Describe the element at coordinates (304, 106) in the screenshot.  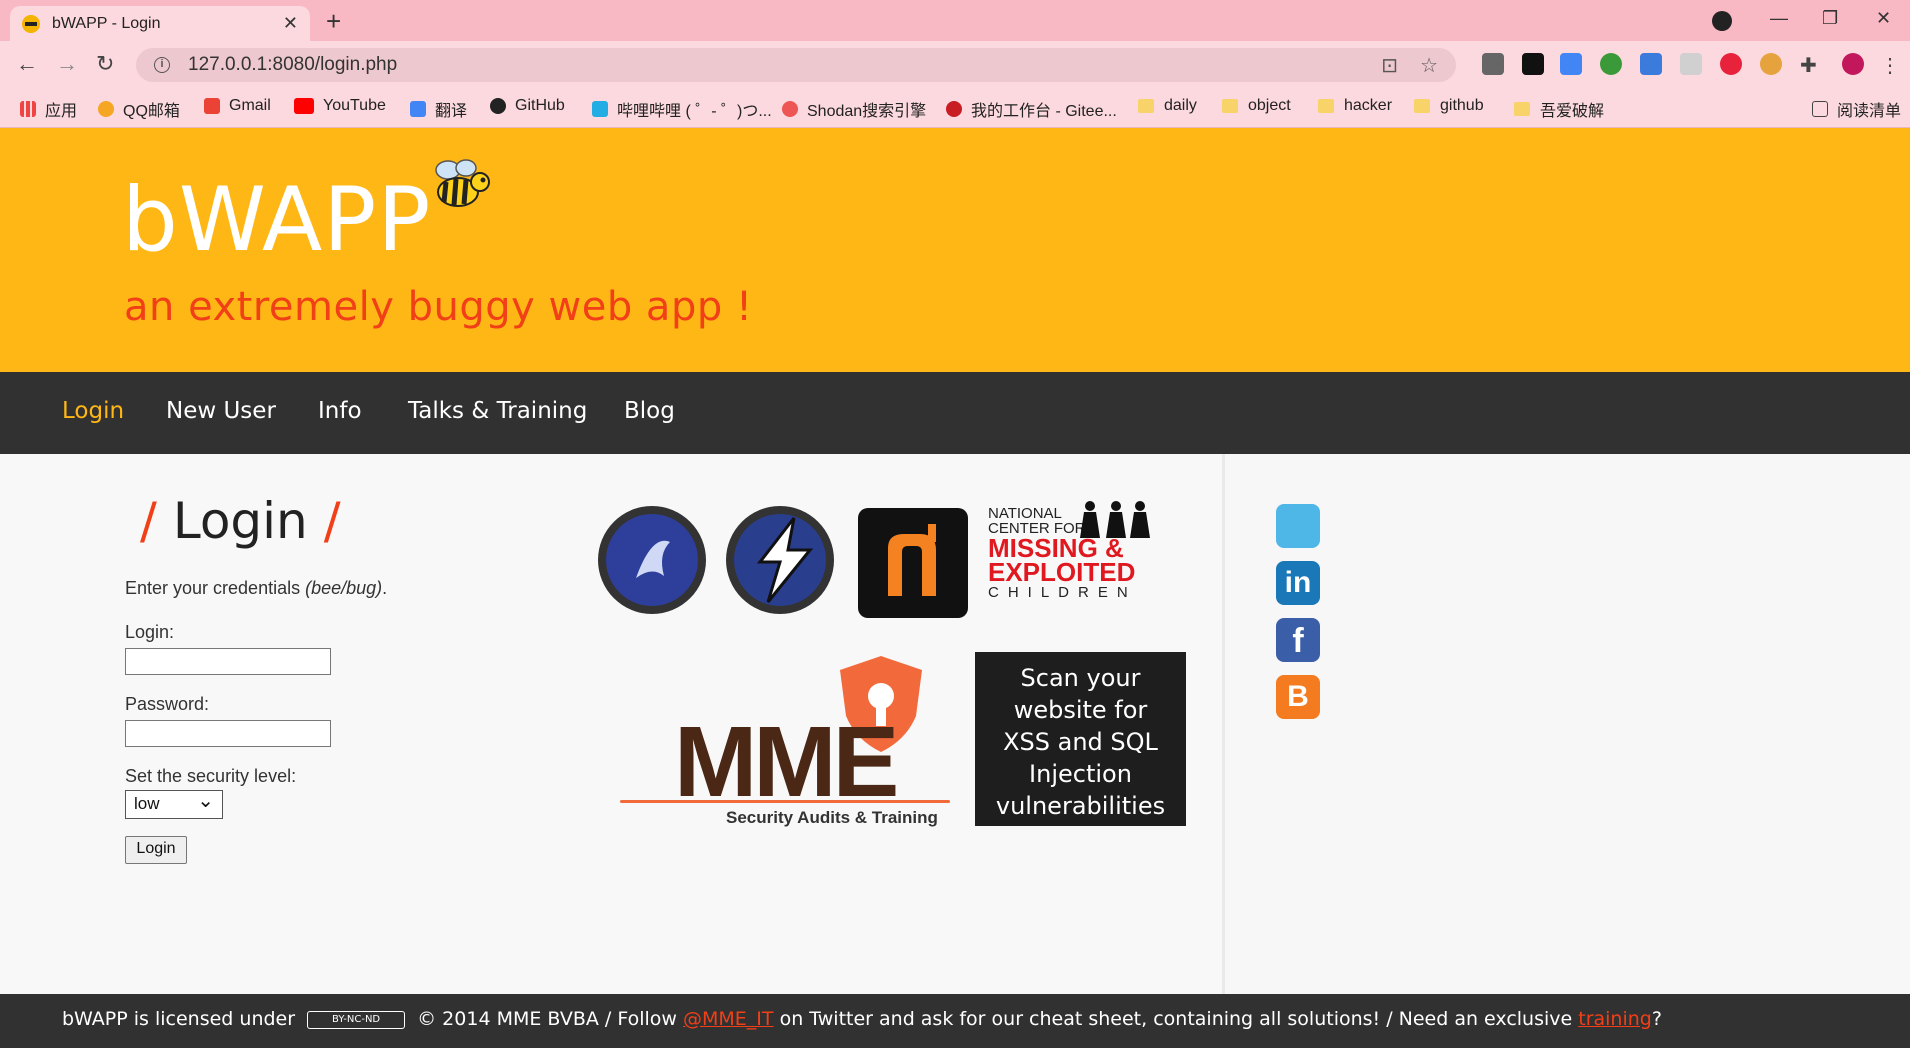
I see `youtube-icon` at that location.